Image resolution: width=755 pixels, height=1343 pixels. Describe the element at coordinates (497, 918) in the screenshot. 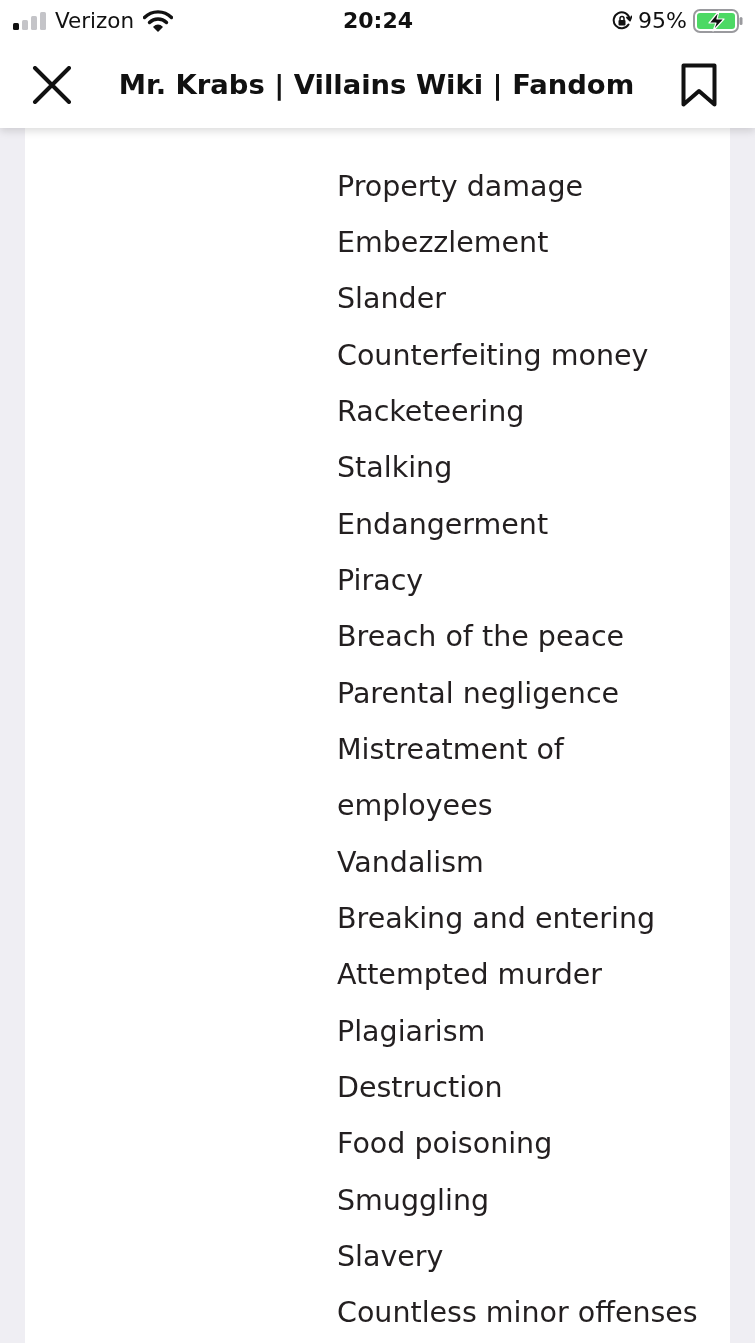

I see `list-item: Breaking and entering` at that location.